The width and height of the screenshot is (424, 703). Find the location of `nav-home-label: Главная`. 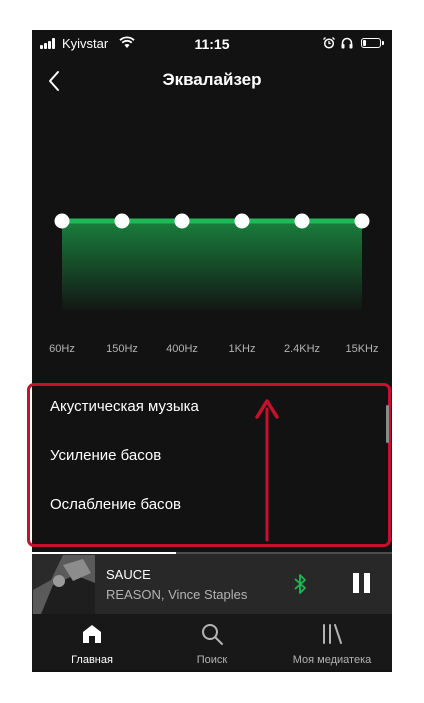

nav-home-label: Главная is located at coordinates (92, 660).